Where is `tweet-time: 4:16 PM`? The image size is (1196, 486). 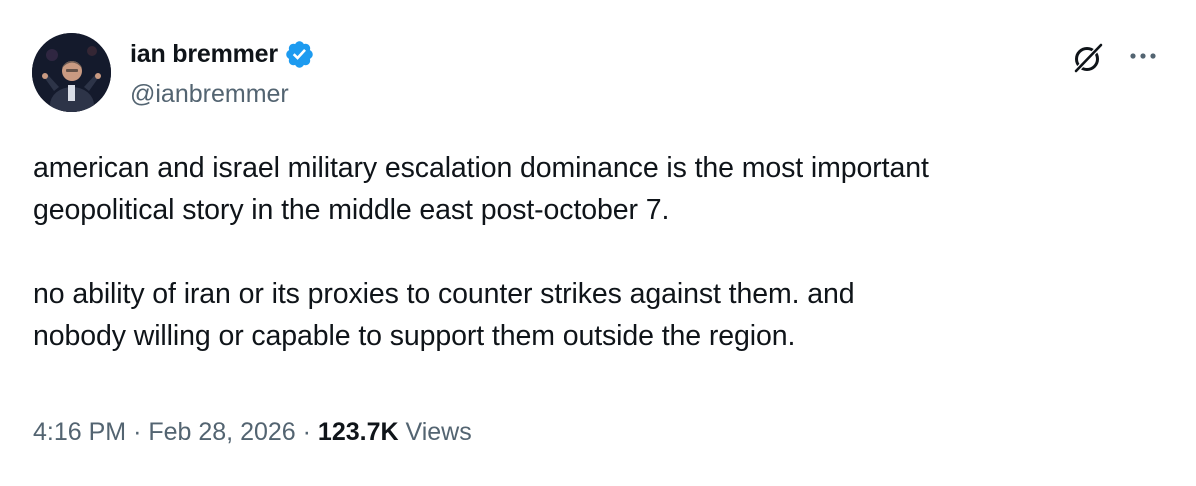 tweet-time: 4:16 PM is located at coordinates (79, 432).